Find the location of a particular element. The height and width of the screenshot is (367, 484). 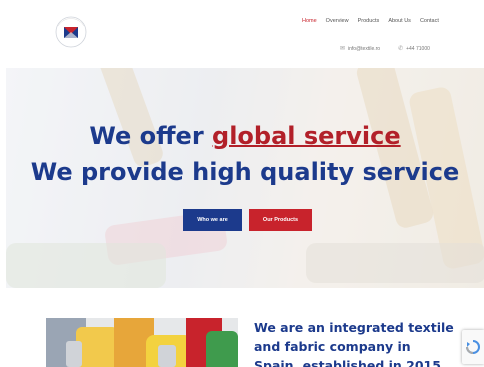

thread-cones-image is located at coordinates (142, 342).